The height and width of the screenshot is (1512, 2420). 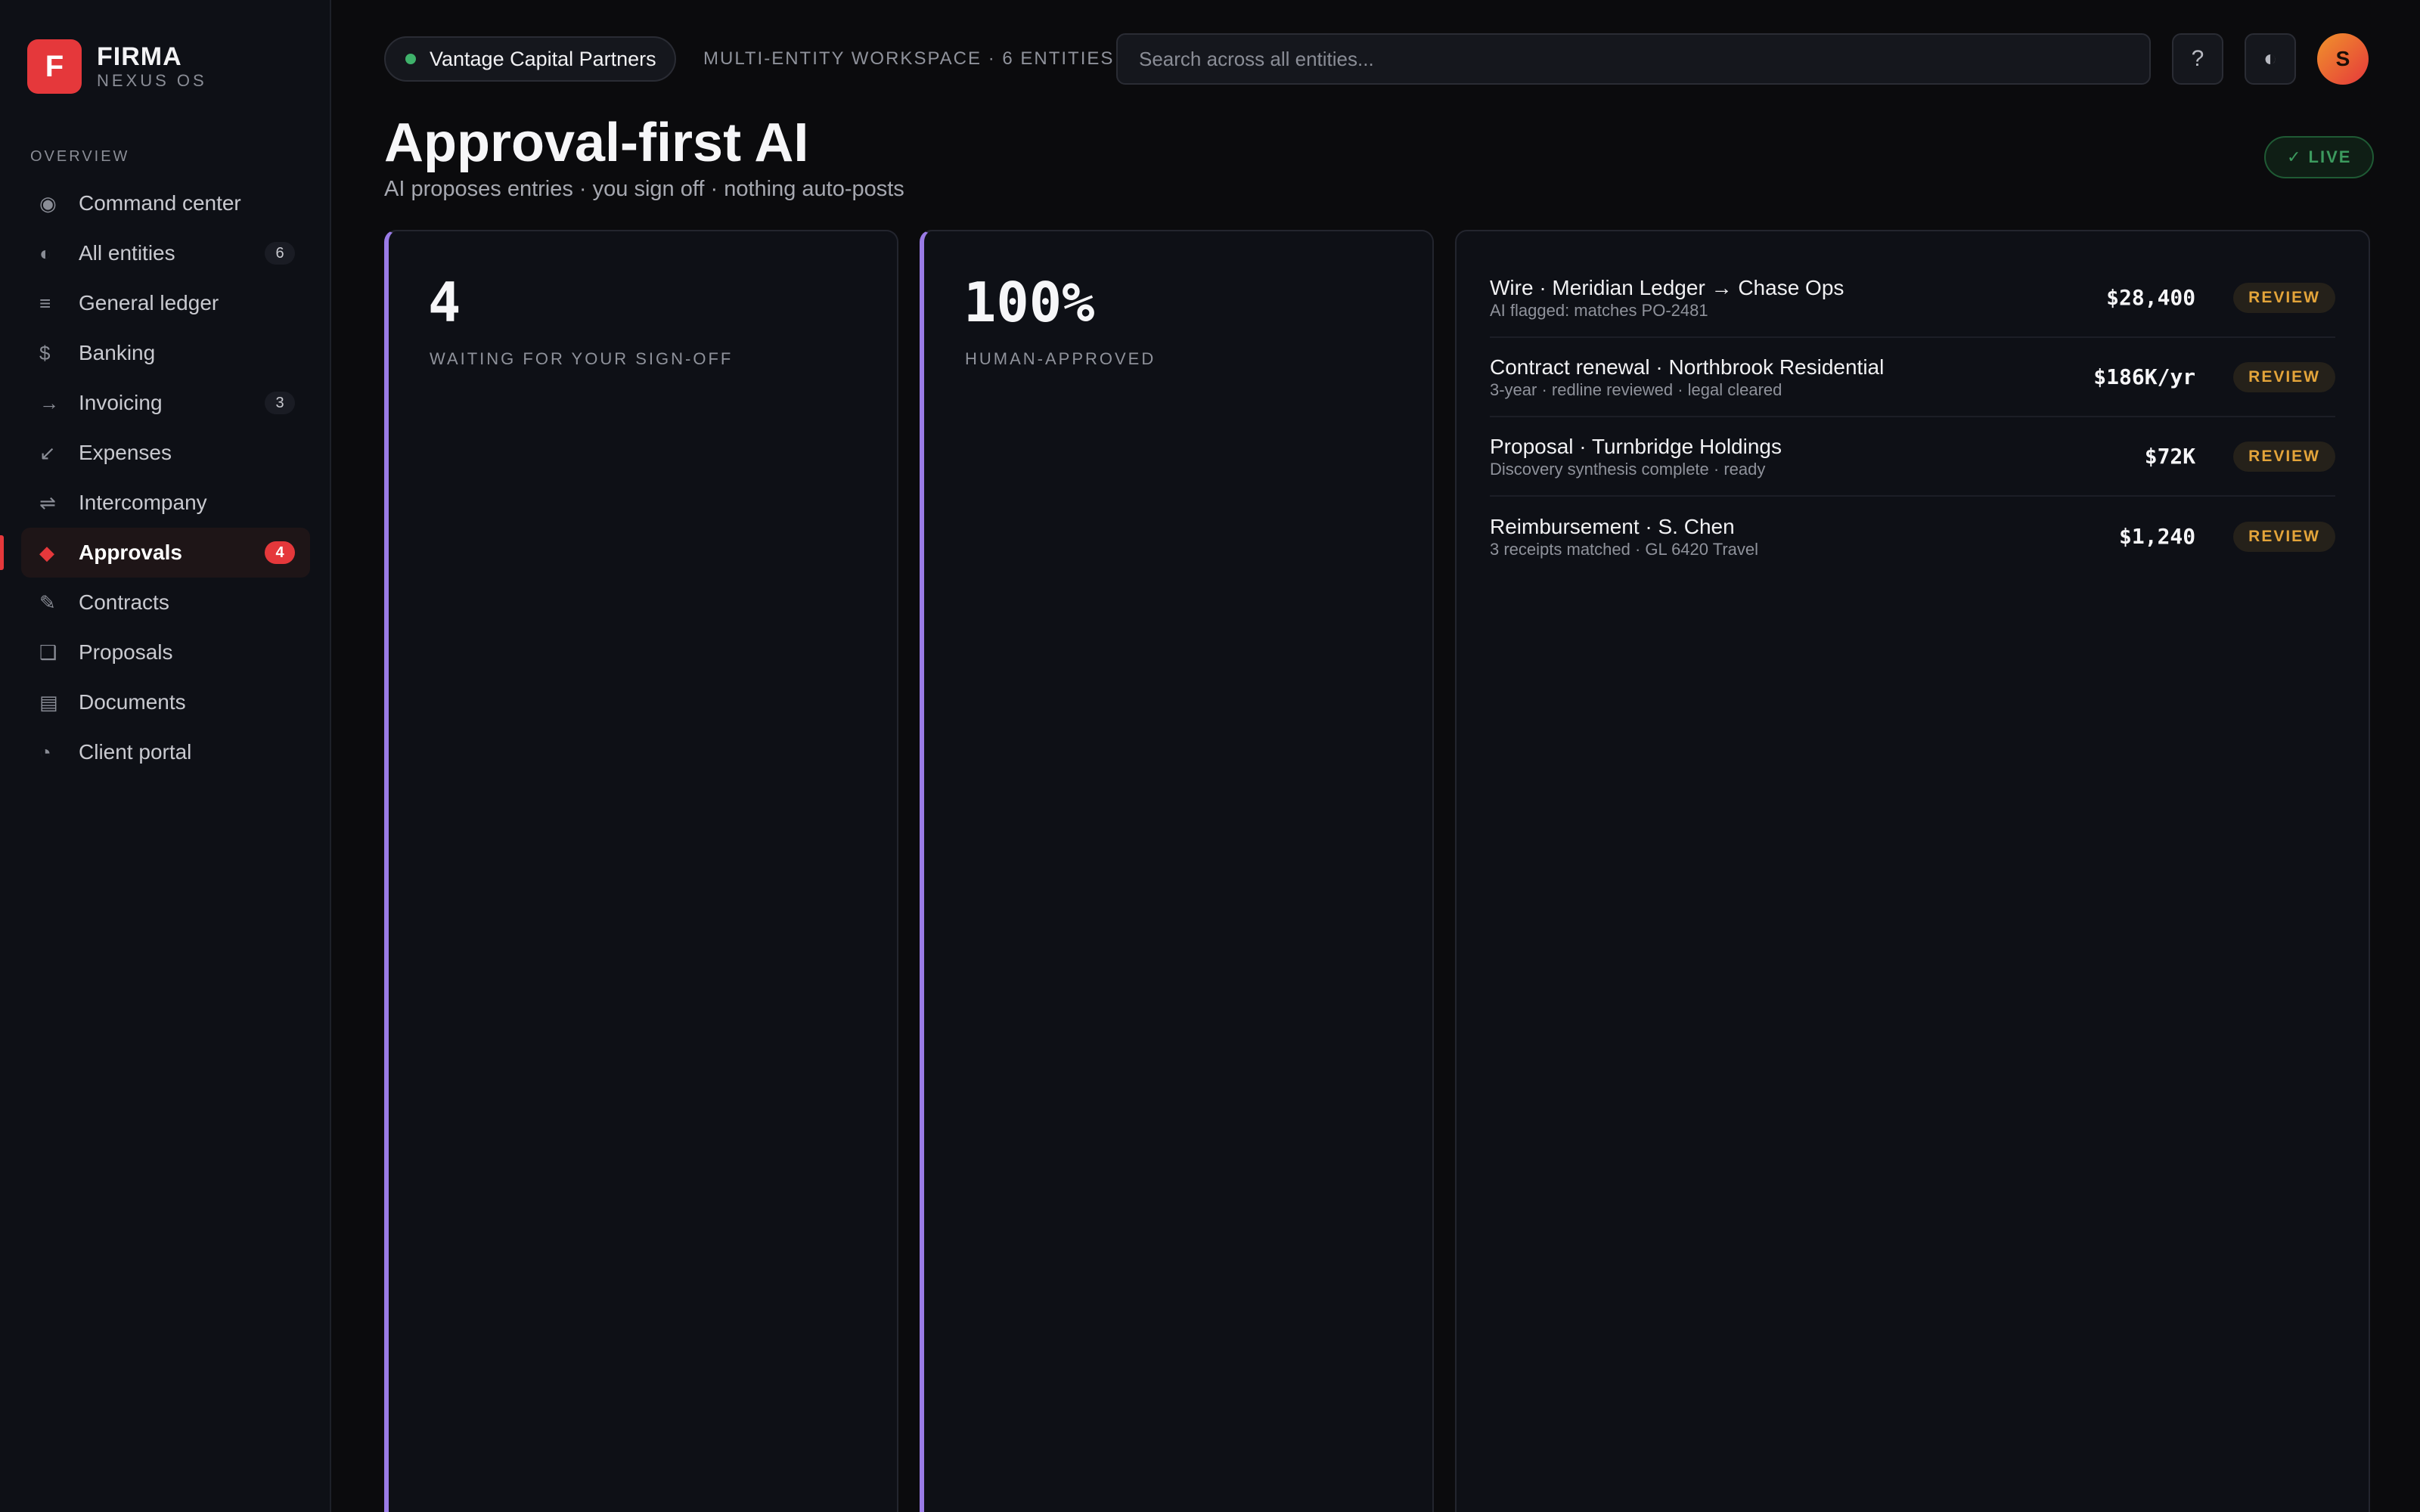 What do you see at coordinates (1060, 358) in the screenshot?
I see `stat-label: HUMAN-APPROVED` at bounding box center [1060, 358].